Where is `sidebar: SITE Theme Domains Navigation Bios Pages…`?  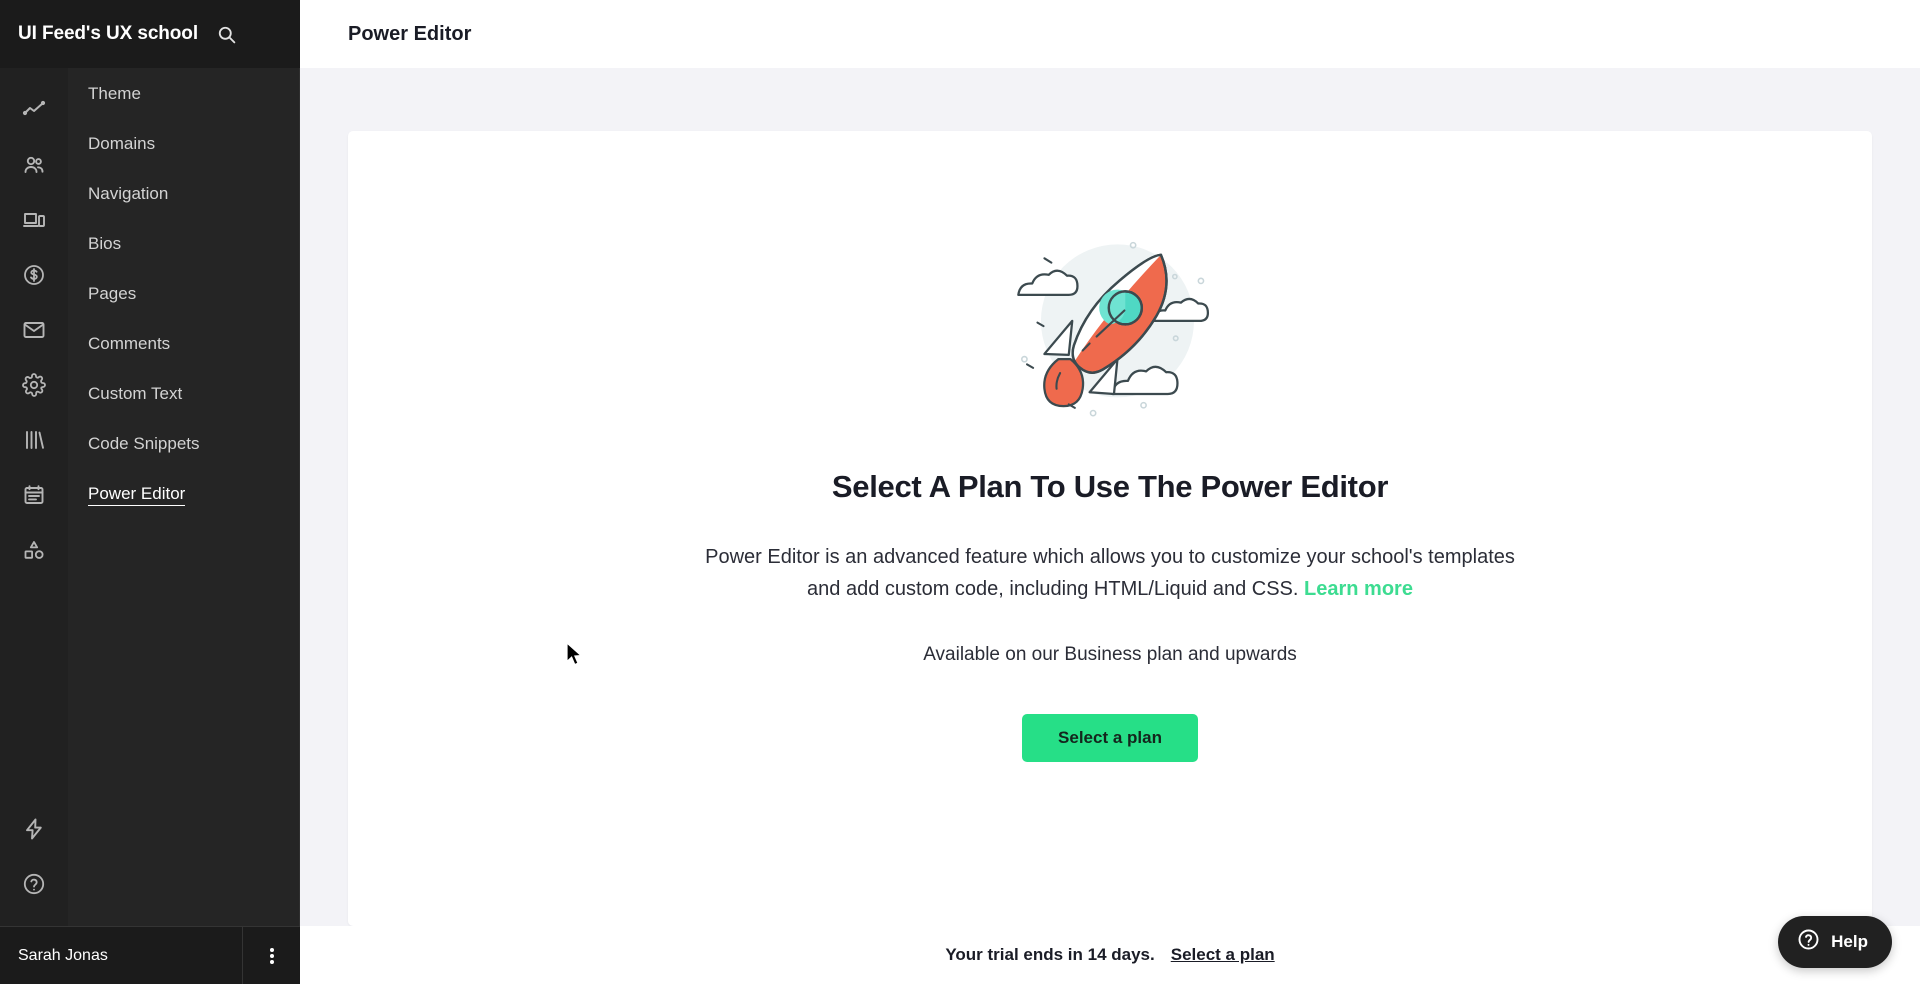
sidebar: SITE Theme Domains Navigation Bios Pages… is located at coordinates (184, 492).